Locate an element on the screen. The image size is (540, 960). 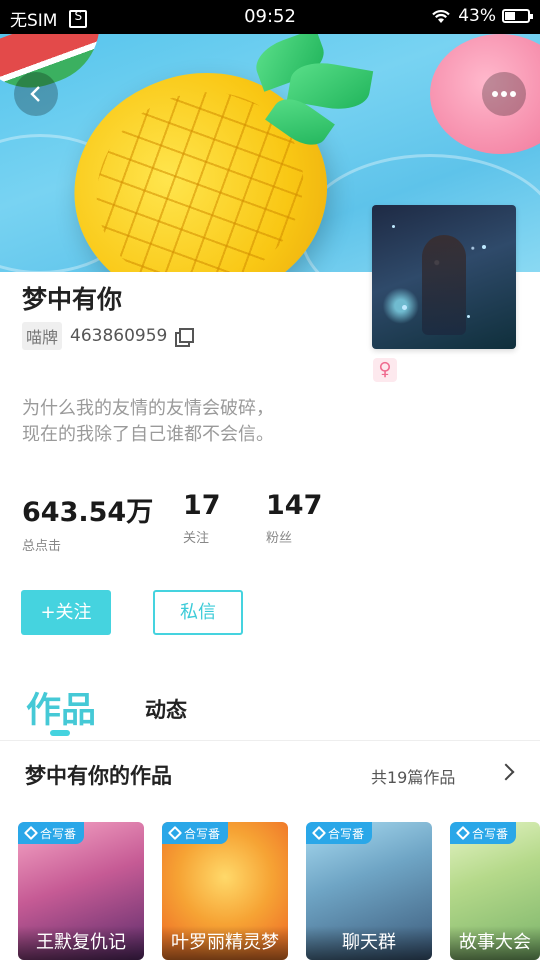
wifi-icon is located at coordinates (441, 16).